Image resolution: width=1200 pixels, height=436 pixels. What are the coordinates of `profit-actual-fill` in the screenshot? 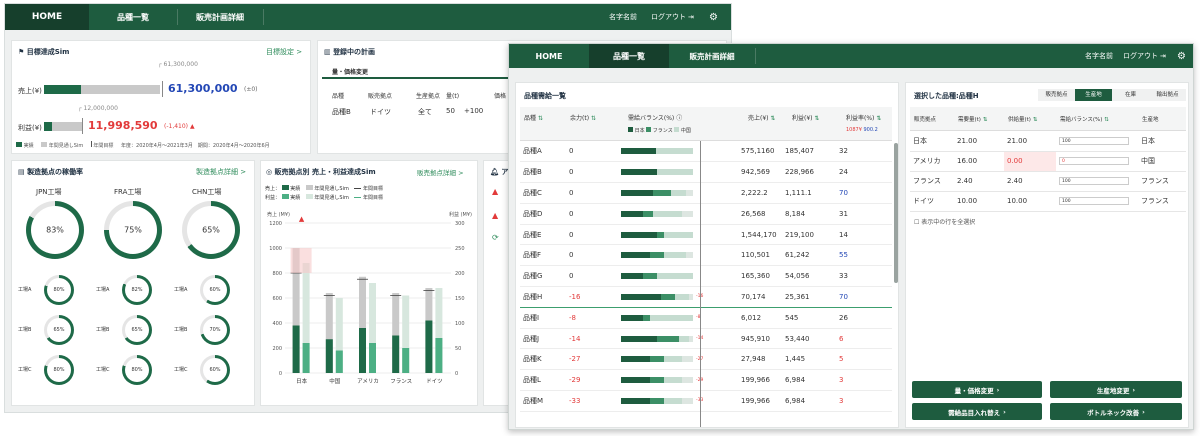 It's located at (48, 126).